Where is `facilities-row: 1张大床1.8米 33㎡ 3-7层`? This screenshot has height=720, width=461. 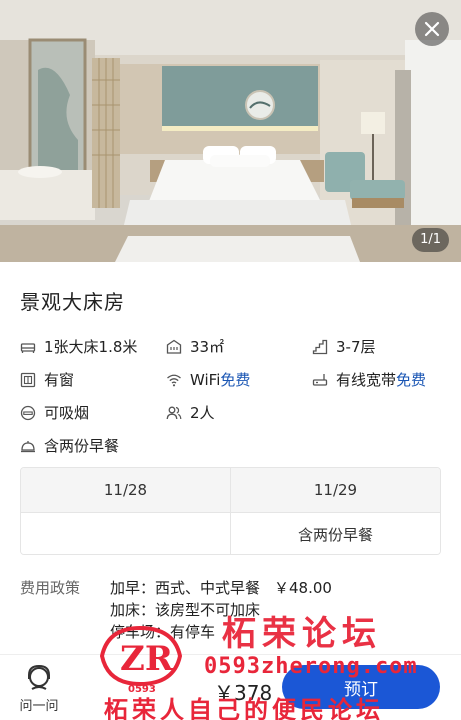
facilities-row: 1张大床1.8米 33㎡ 3-7层 is located at coordinates (232, 346).